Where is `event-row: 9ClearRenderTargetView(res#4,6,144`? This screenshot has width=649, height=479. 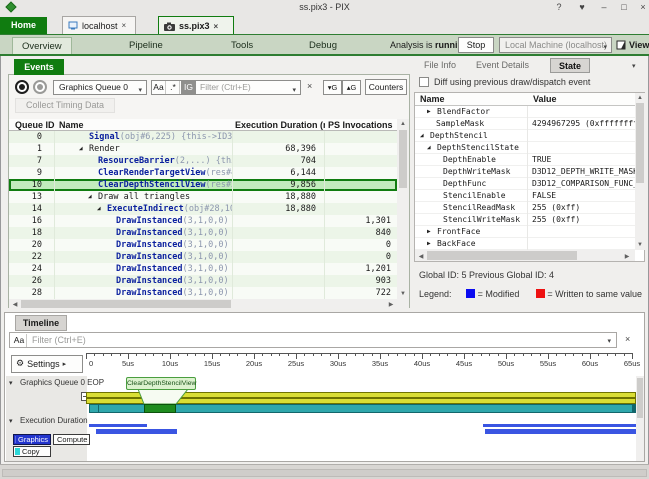
event-row: 9ClearRenderTargetView(res#4,6,144 is located at coordinates (203, 173).